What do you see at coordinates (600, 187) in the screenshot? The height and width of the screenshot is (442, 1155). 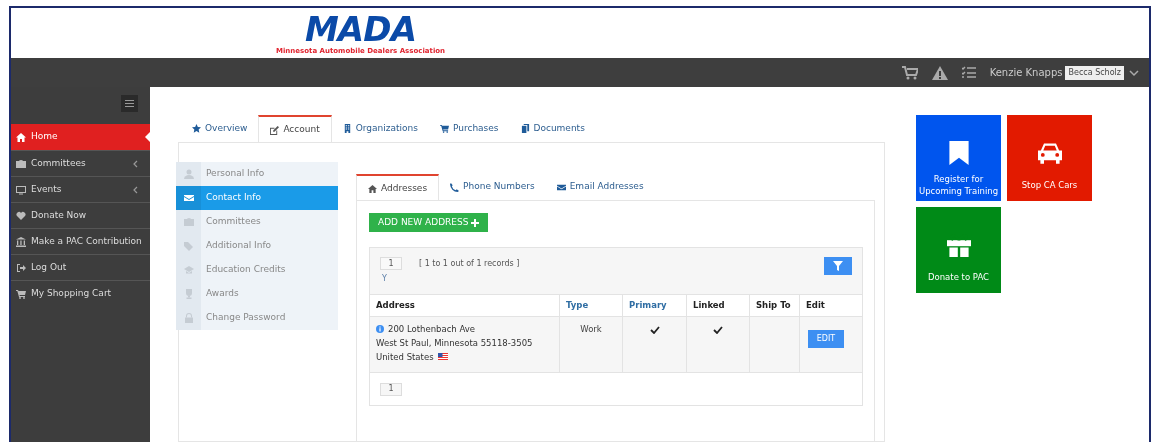 I see `tab: Email Addresses` at bounding box center [600, 187].